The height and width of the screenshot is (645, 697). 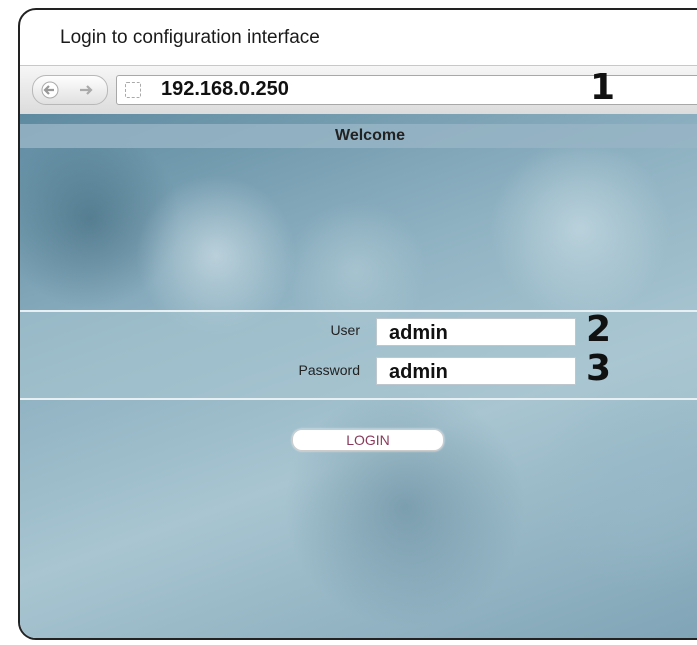 What do you see at coordinates (599, 368) in the screenshot?
I see `marker-3: 3` at bounding box center [599, 368].